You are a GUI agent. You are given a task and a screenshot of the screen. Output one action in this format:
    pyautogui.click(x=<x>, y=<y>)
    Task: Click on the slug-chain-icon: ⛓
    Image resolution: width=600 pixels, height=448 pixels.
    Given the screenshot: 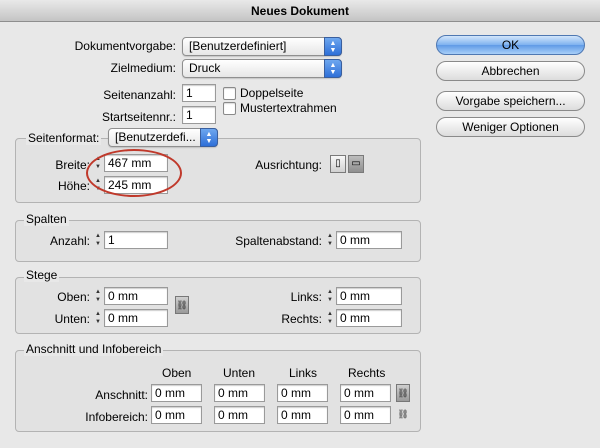 What is the action you would take?
    pyautogui.click(x=403, y=415)
    